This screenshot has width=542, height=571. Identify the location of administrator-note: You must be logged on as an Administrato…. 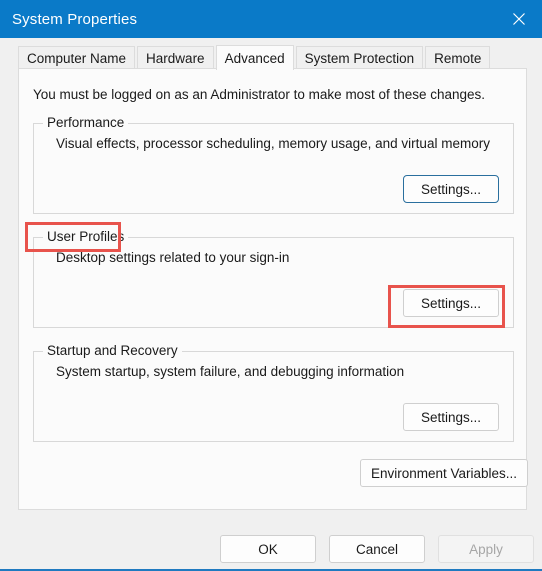
(259, 94).